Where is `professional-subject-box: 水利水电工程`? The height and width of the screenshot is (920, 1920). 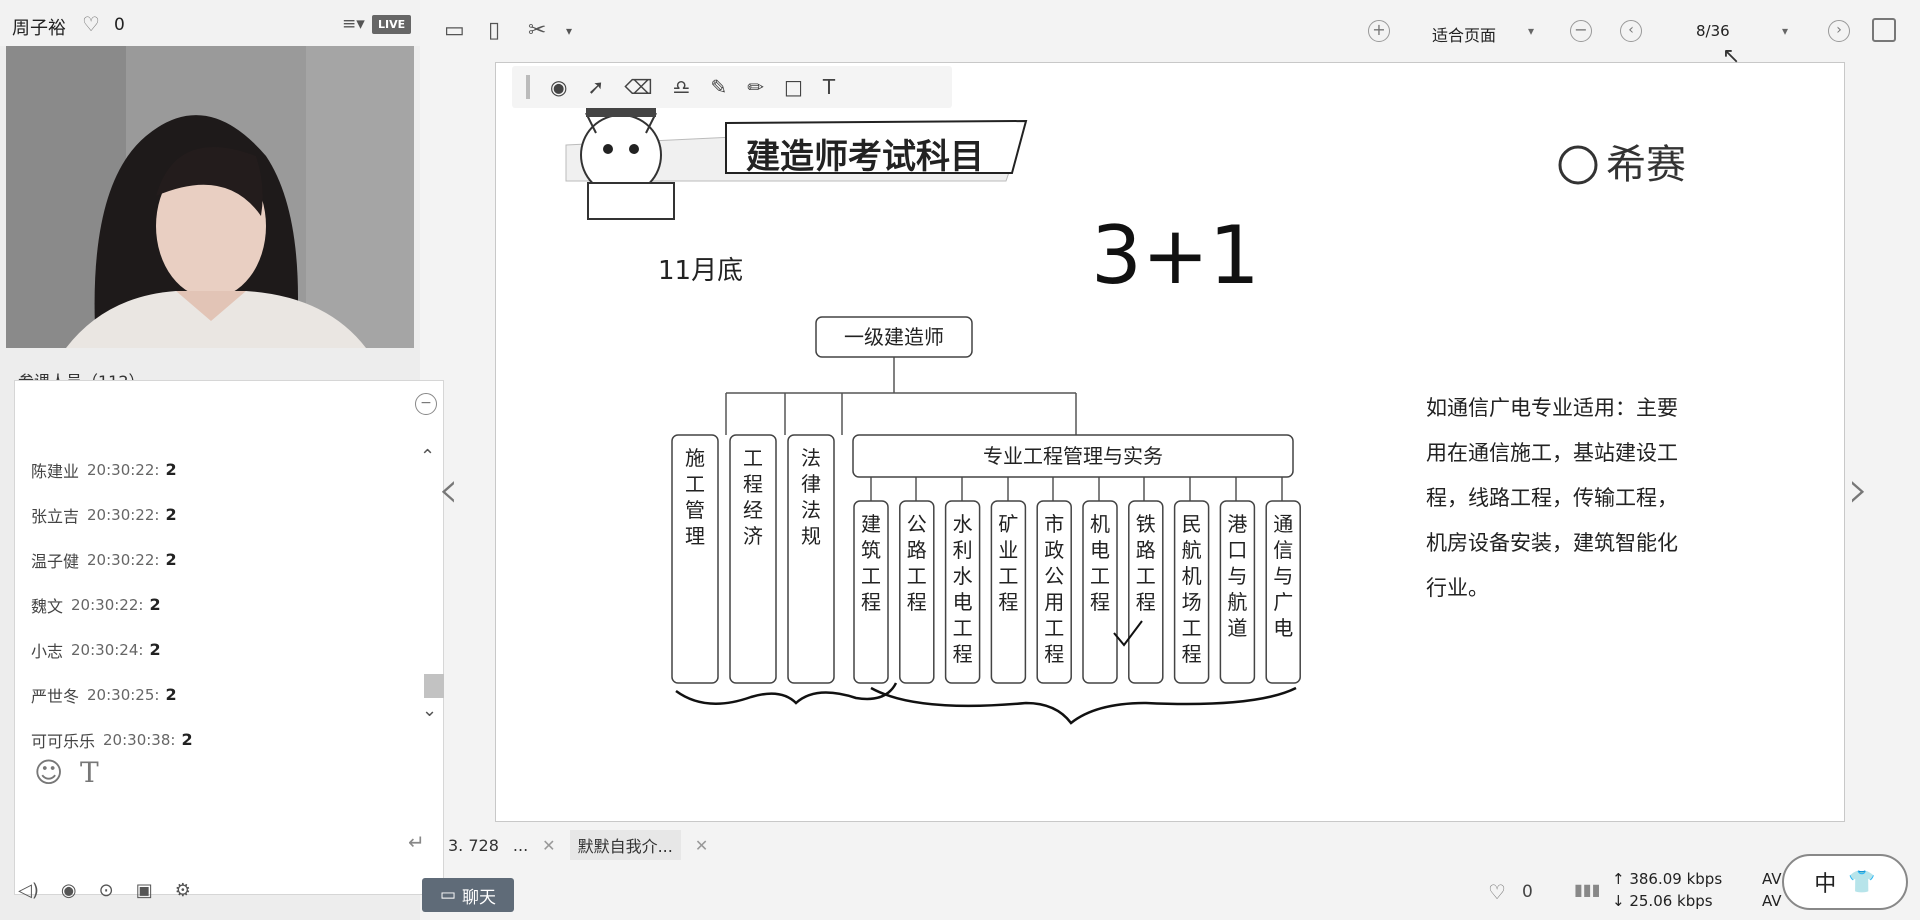
professional-subject-box: 水利水电工程 is located at coordinates (962, 592).